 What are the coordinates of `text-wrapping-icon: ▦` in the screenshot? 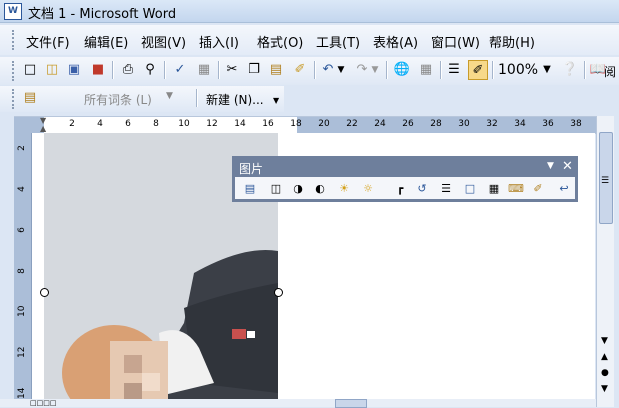 It's located at (494, 189).